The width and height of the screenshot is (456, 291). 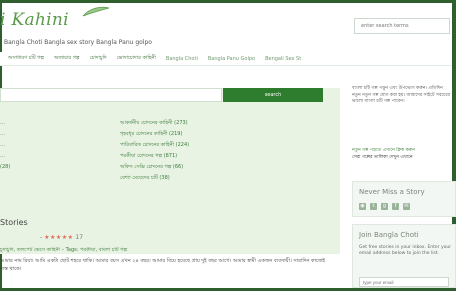 I want to click on nav-item-3: চোদাচুদি, so click(x=98, y=59).